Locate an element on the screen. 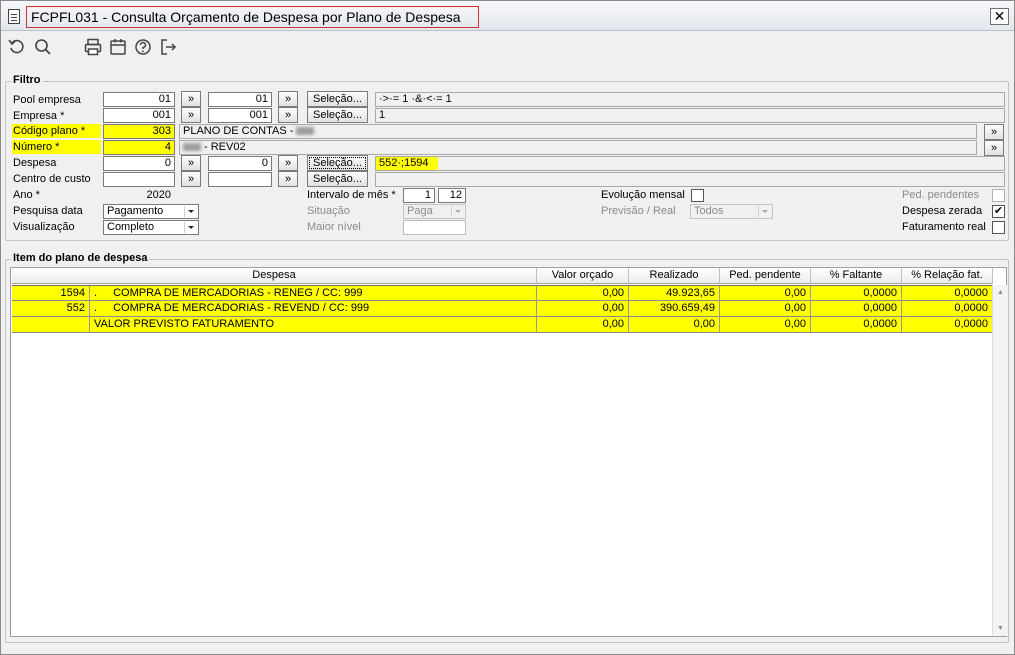  numero-field: 4 is located at coordinates (139, 147).